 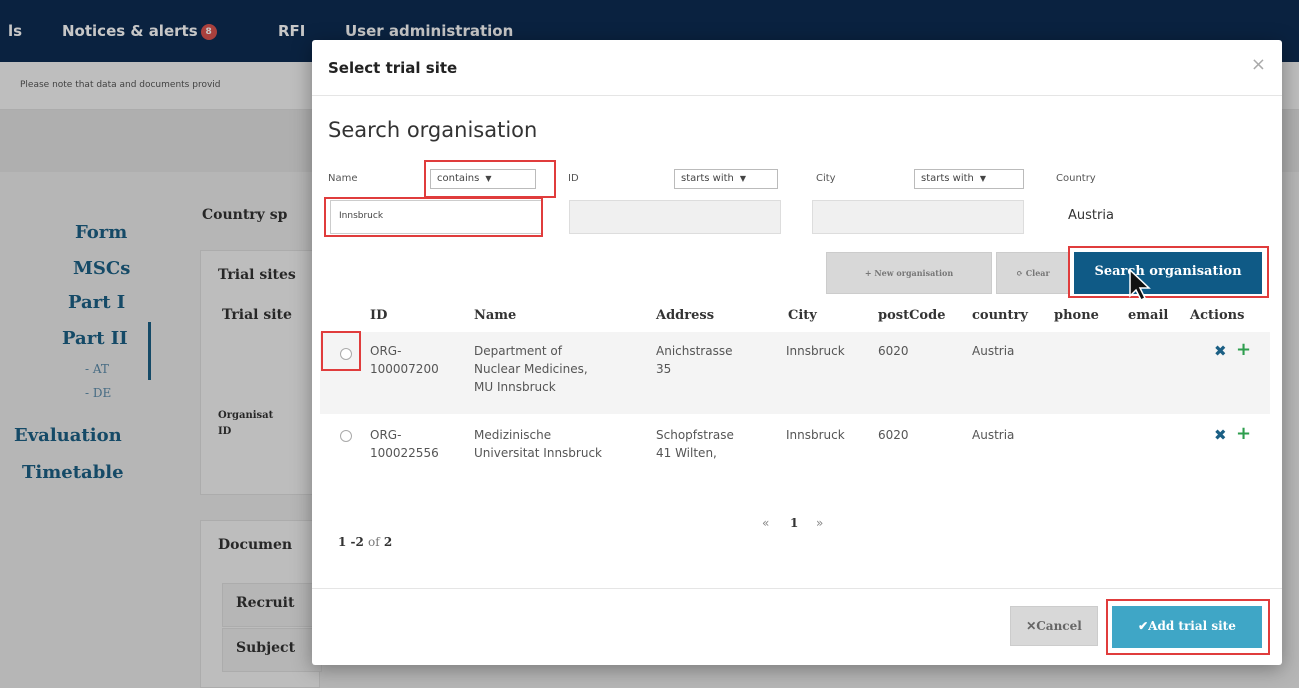 What do you see at coordinates (573, 178) in the screenshot?
I see `id-filter-label: ID` at bounding box center [573, 178].